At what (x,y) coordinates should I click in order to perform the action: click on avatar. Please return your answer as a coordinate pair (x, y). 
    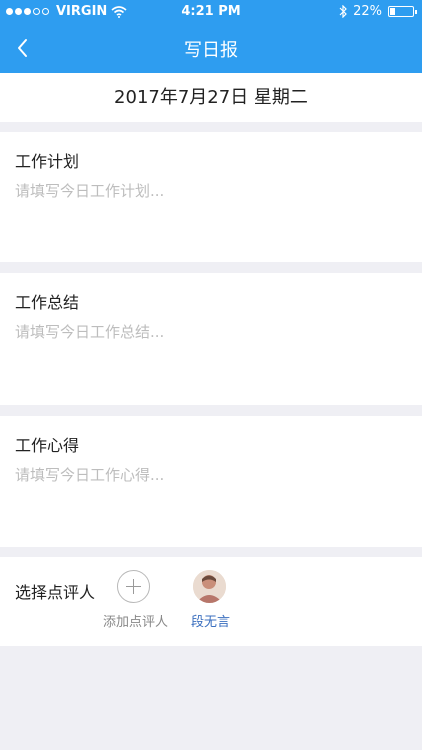
    Looking at the image, I should click on (209, 586).